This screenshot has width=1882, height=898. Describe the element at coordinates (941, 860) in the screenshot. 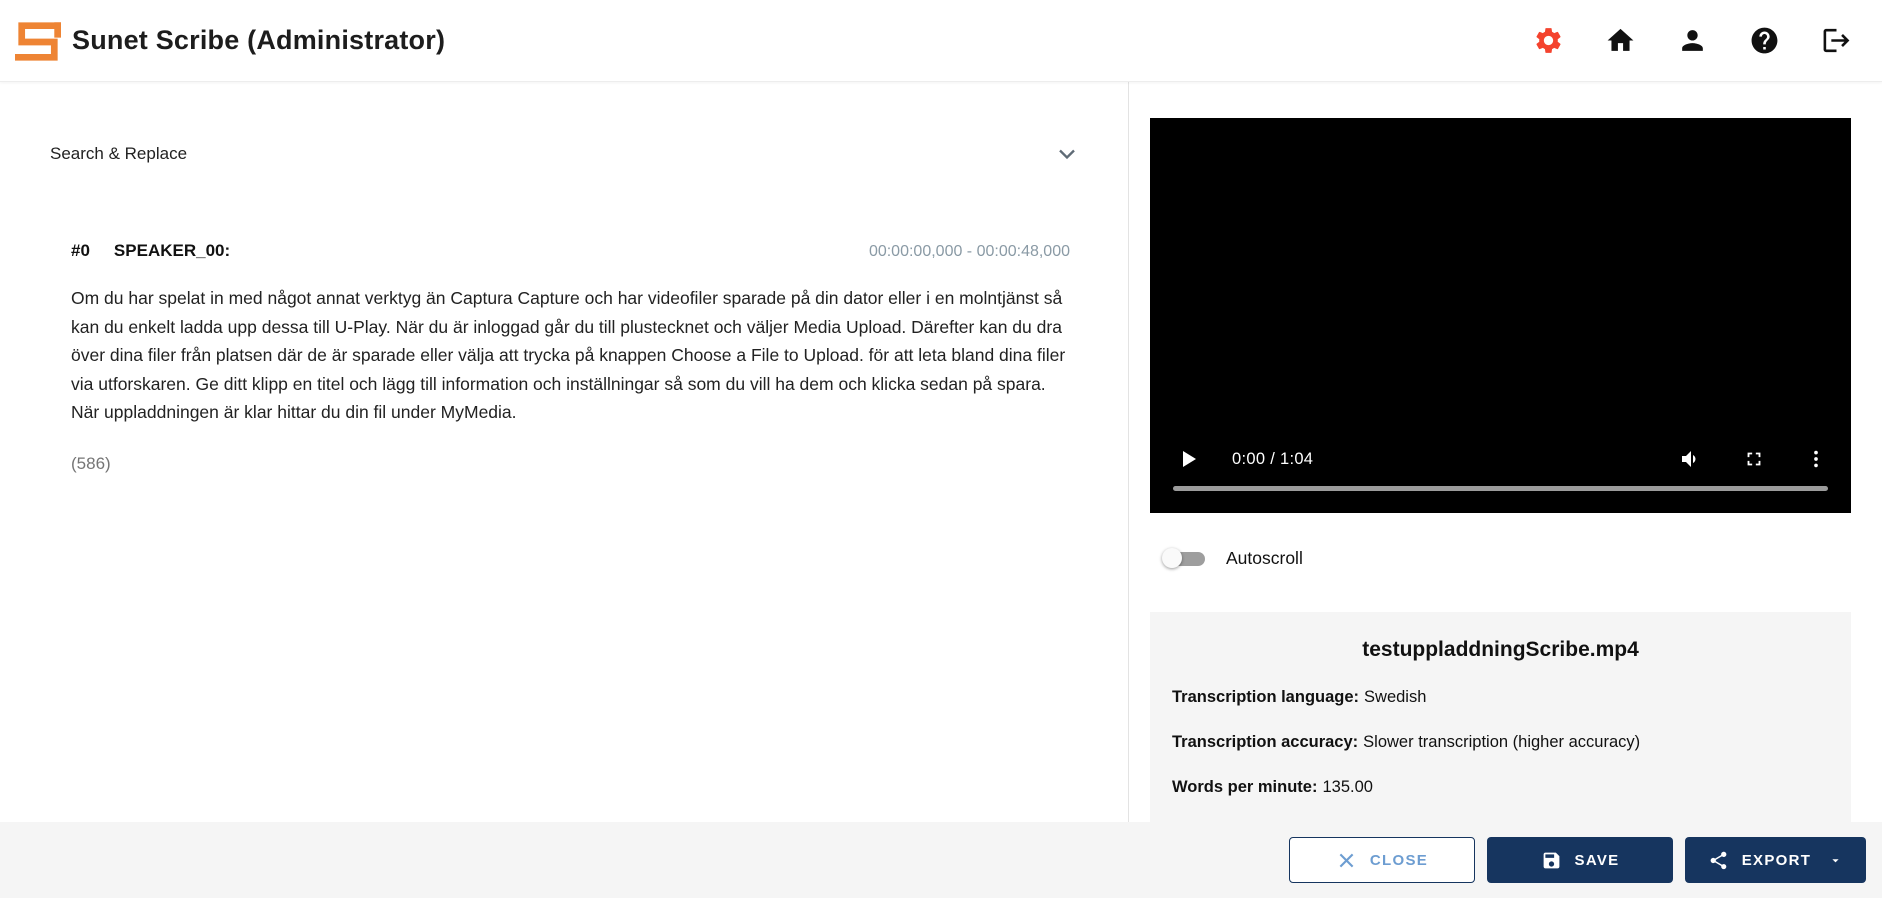

I see `action-footer: CLOSE SAVE EXPORT` at that location.